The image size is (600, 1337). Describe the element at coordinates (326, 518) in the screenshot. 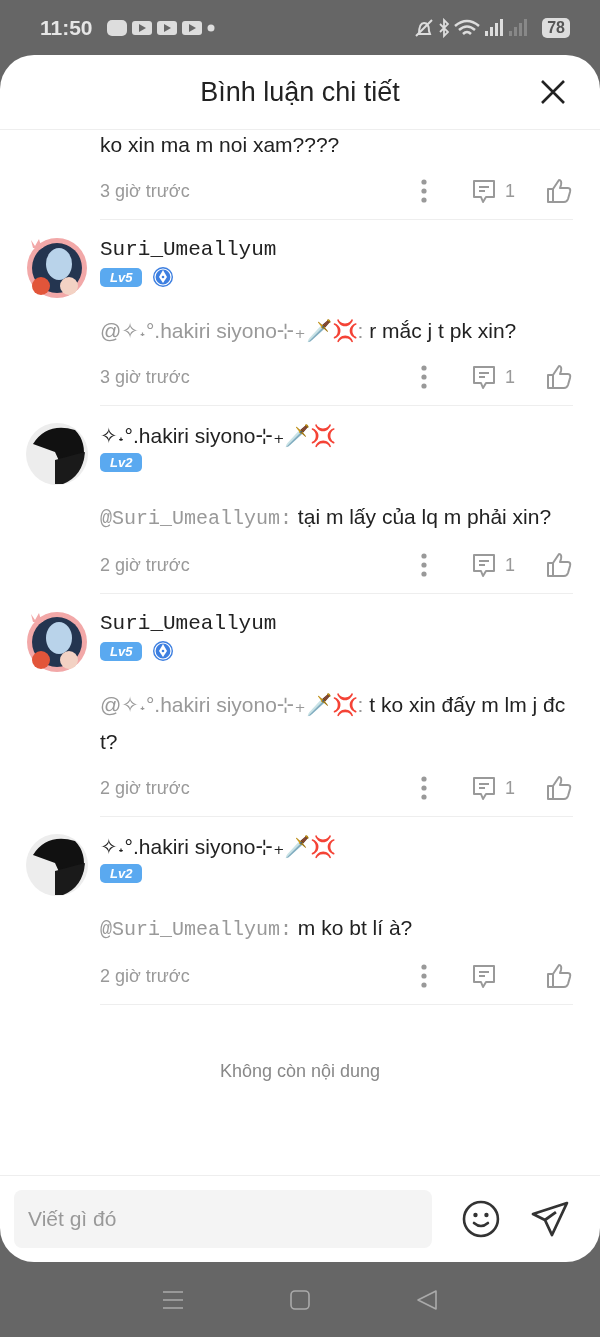

I see `comment-text: @Suri_Umeallyum: tại m lấy của lq m phải xin?` at that location.